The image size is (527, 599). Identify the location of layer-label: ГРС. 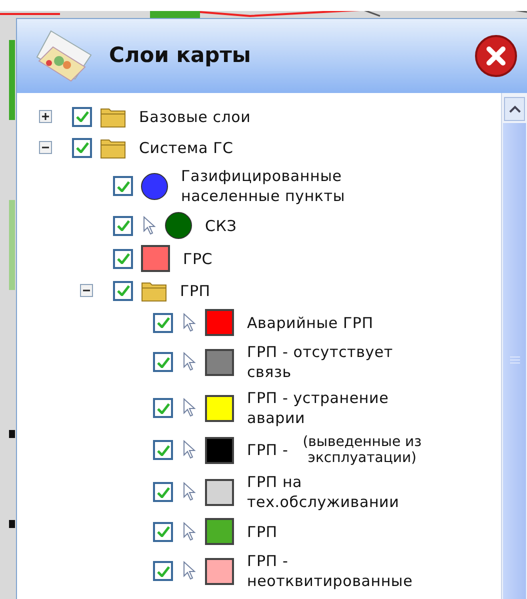
(198, 258).